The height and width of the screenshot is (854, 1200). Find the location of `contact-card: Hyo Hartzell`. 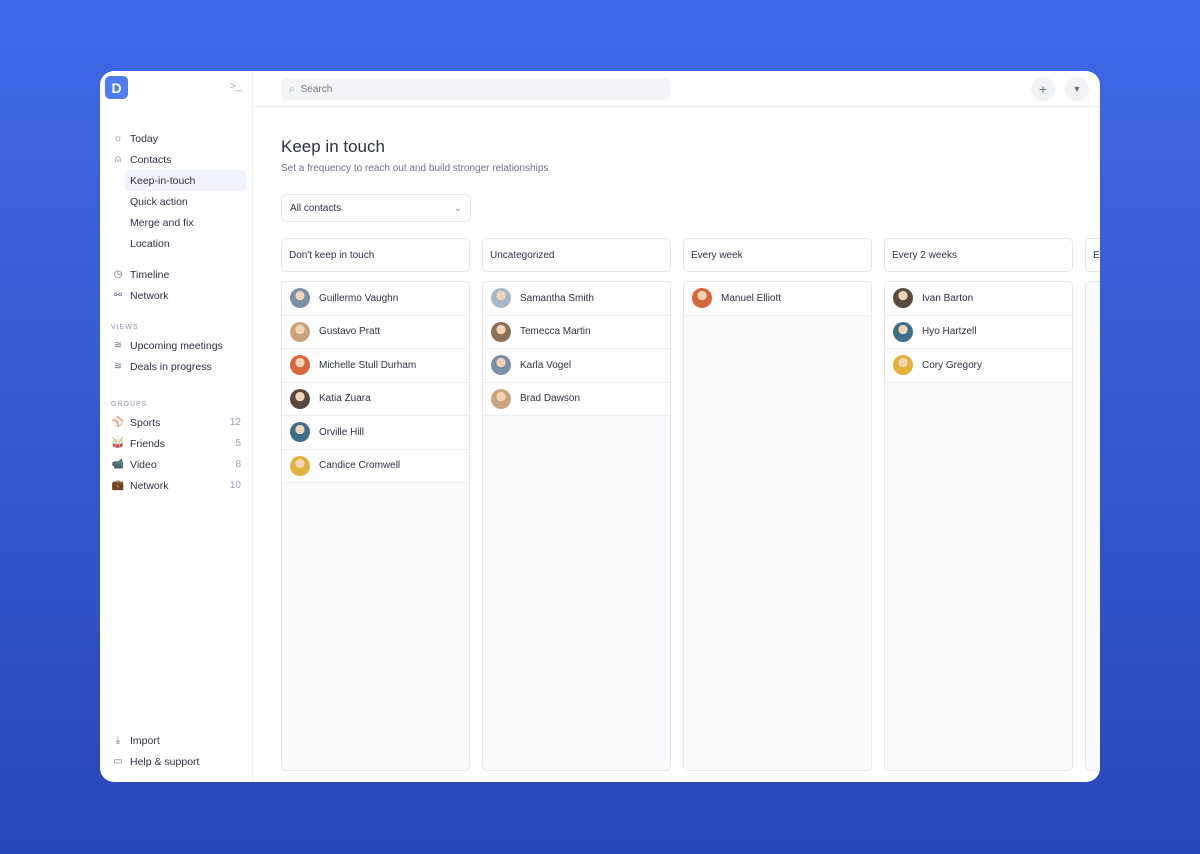

contact-card: Hyo Hartzell is located at coordinates (978, 332).